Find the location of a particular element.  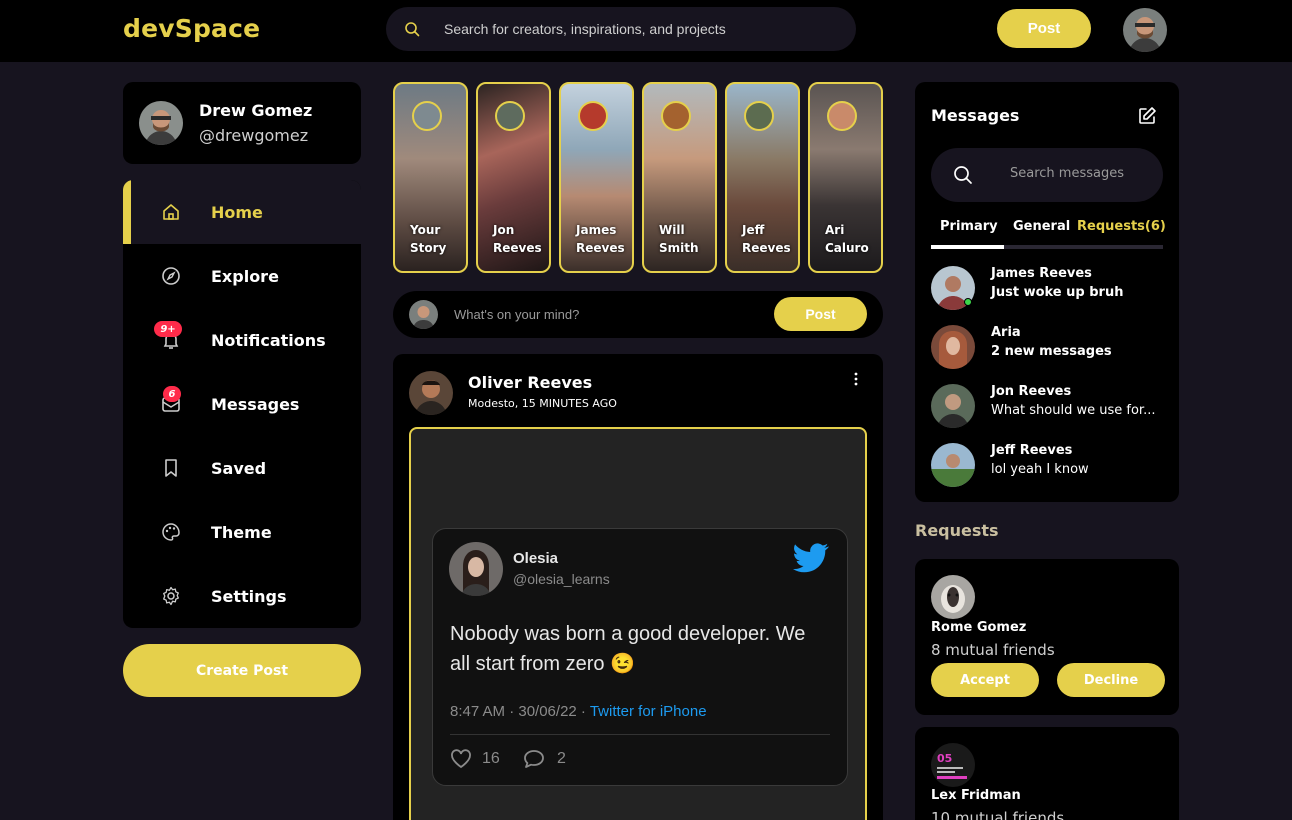

sidebar-item-label: Settings is located at coordinates (249, 596).